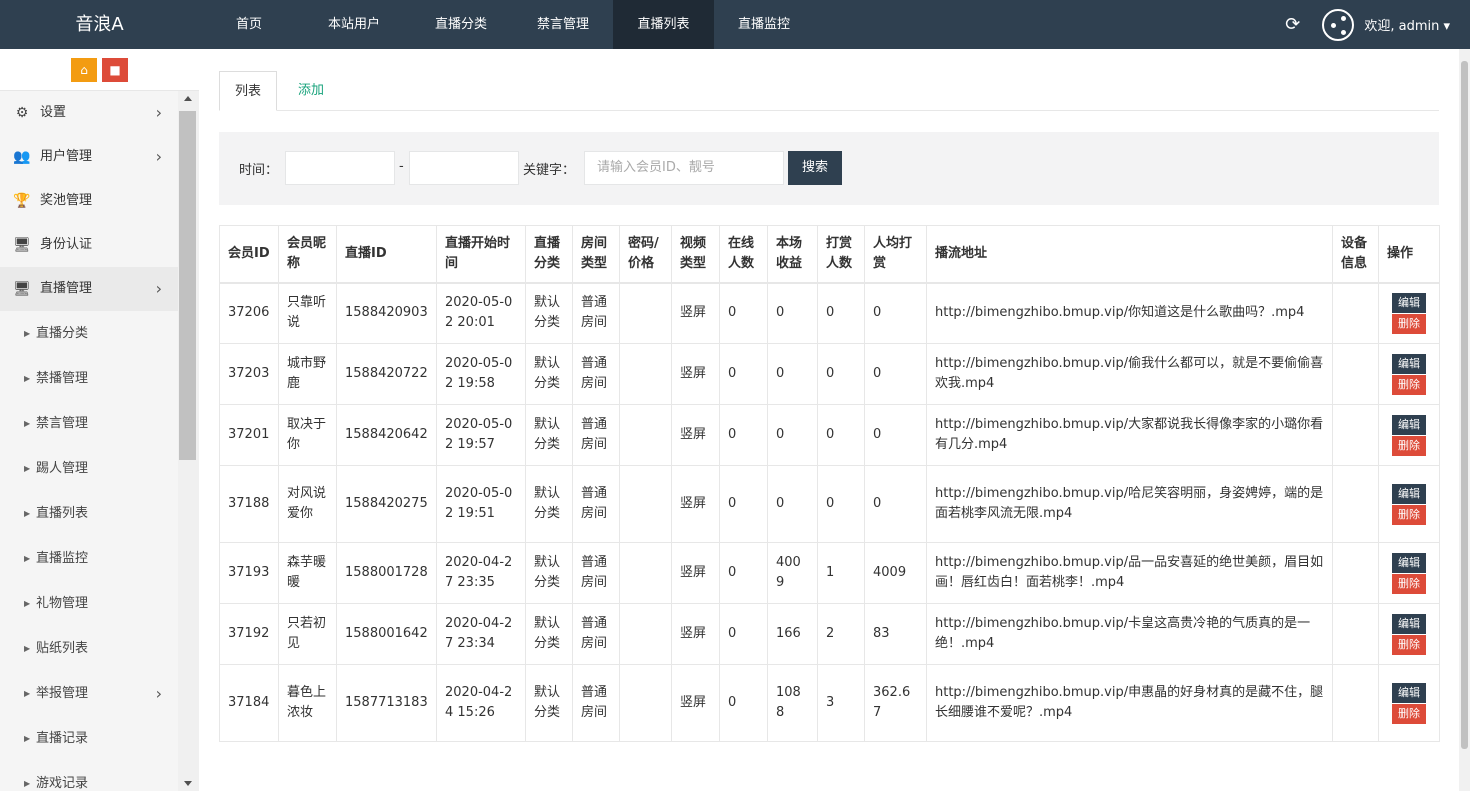 This screenshot has height=791, width=1470. I want to click on column-header: 设备信息, so click(1355, 254).